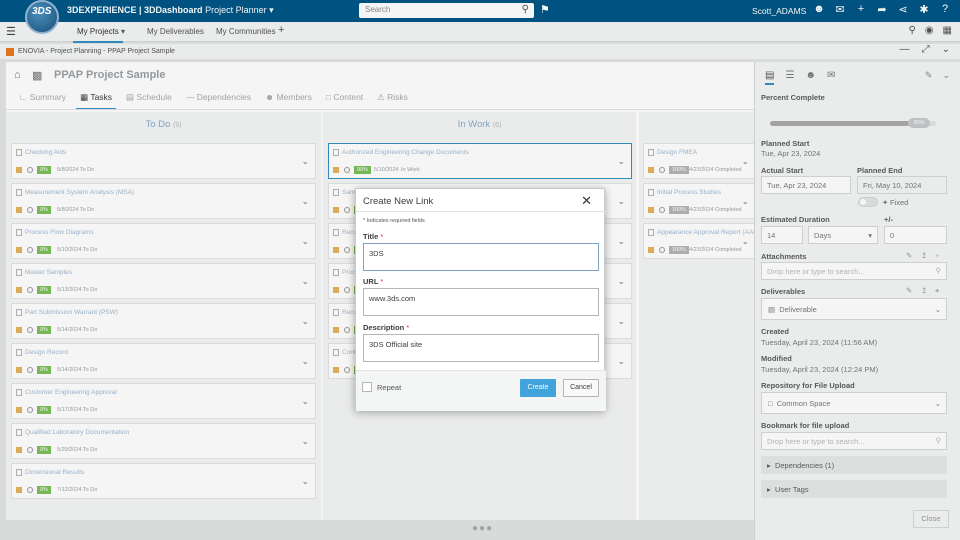  What do you see at coordinates (819, 9) in the screenshot?
I see `avatar-icon: ☻` at bounding box center [819, 9].